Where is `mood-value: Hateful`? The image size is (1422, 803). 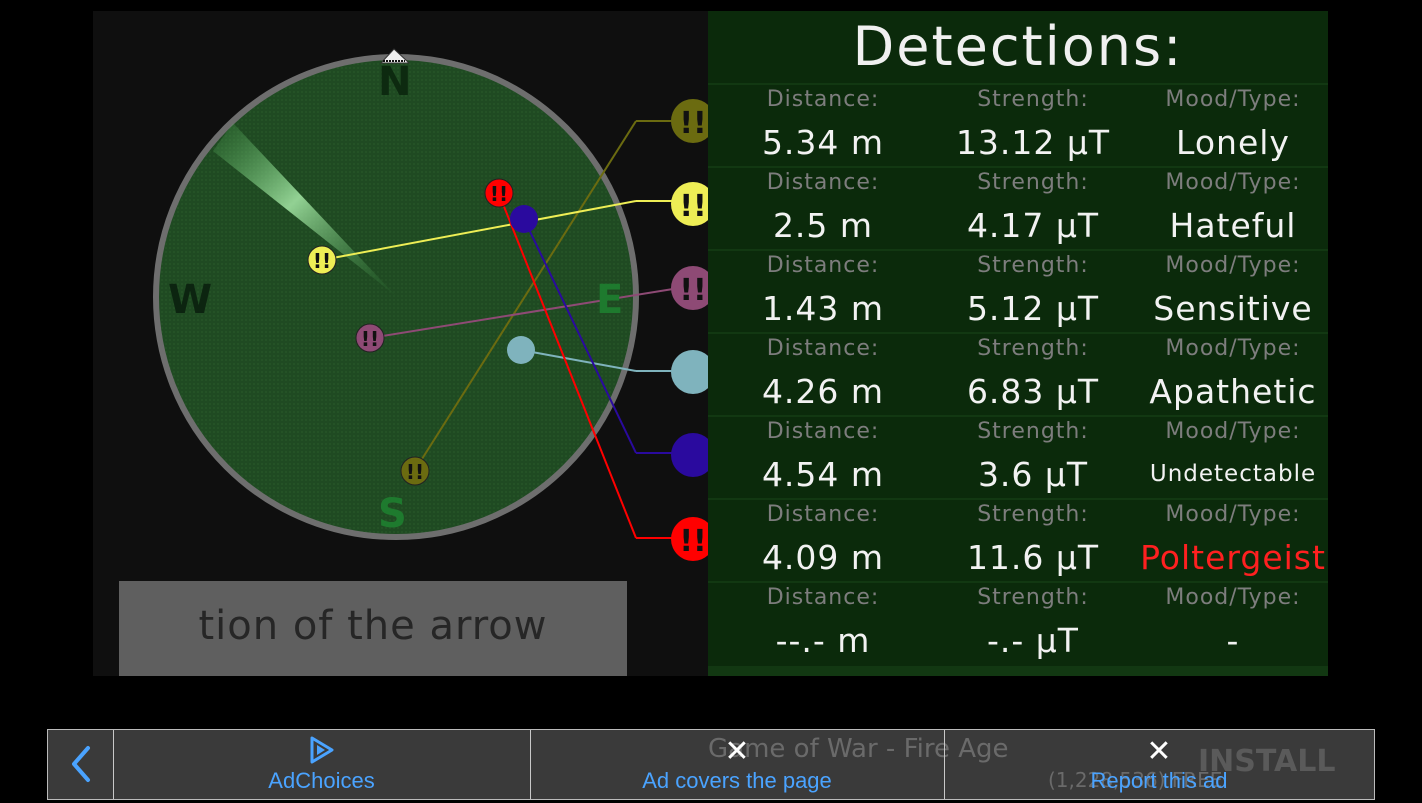
mood-value: Hateful is located at coordinates (1233, 225).